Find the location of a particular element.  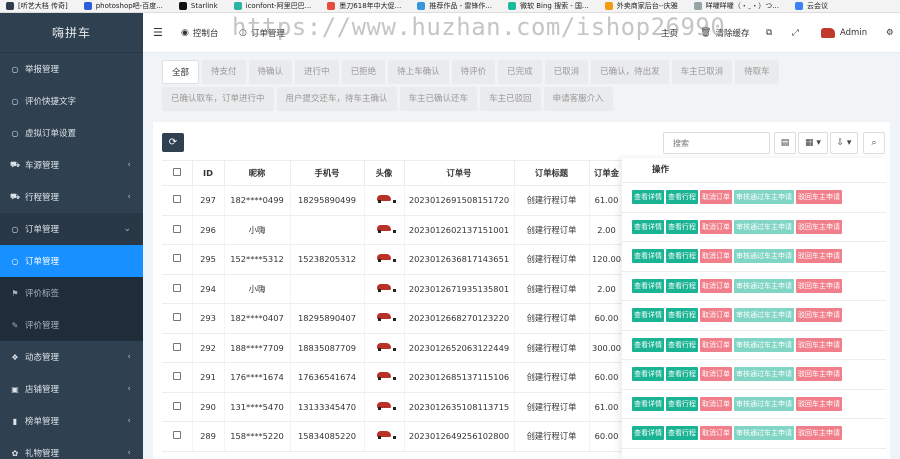

filter-button: 已确认，待出发 is located at coordinates (630, 72).